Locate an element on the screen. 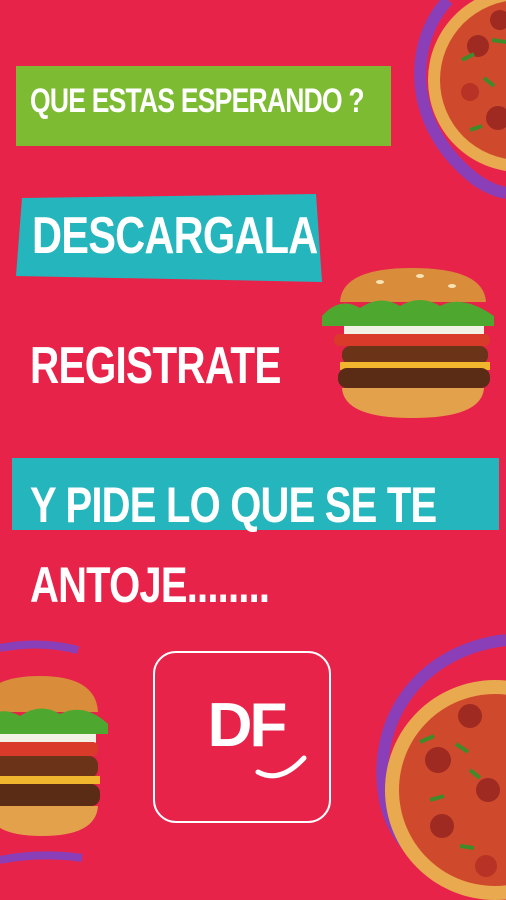  pizza-top-right is located at coordinates (460, 99).